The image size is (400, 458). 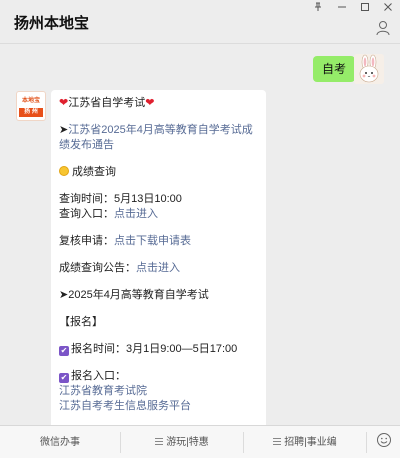 I want to click on menu-item-travel-deals: 游玩|特惠, so click(x=182, y=442).